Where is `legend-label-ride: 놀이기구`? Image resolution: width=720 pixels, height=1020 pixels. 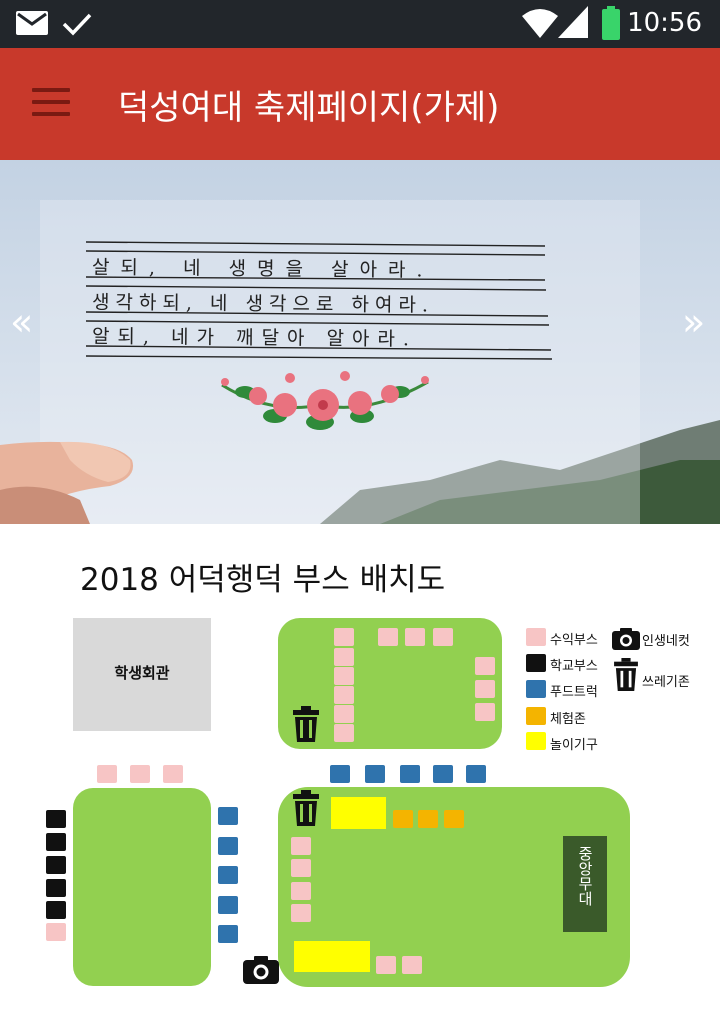
legend-label-ride: 놀이기구 is located at coordinates (574, 745).